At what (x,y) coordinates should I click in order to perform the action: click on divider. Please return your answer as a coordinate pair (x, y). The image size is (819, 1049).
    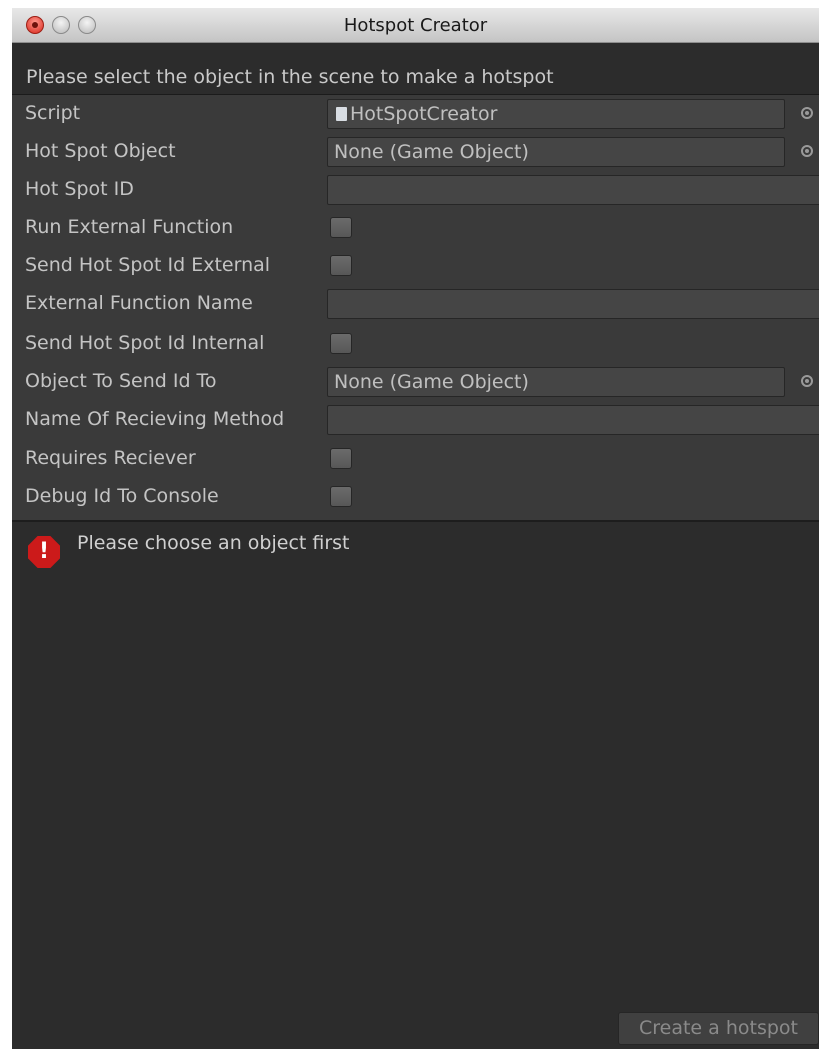
    Looking at the image, I should click on (415, 521).